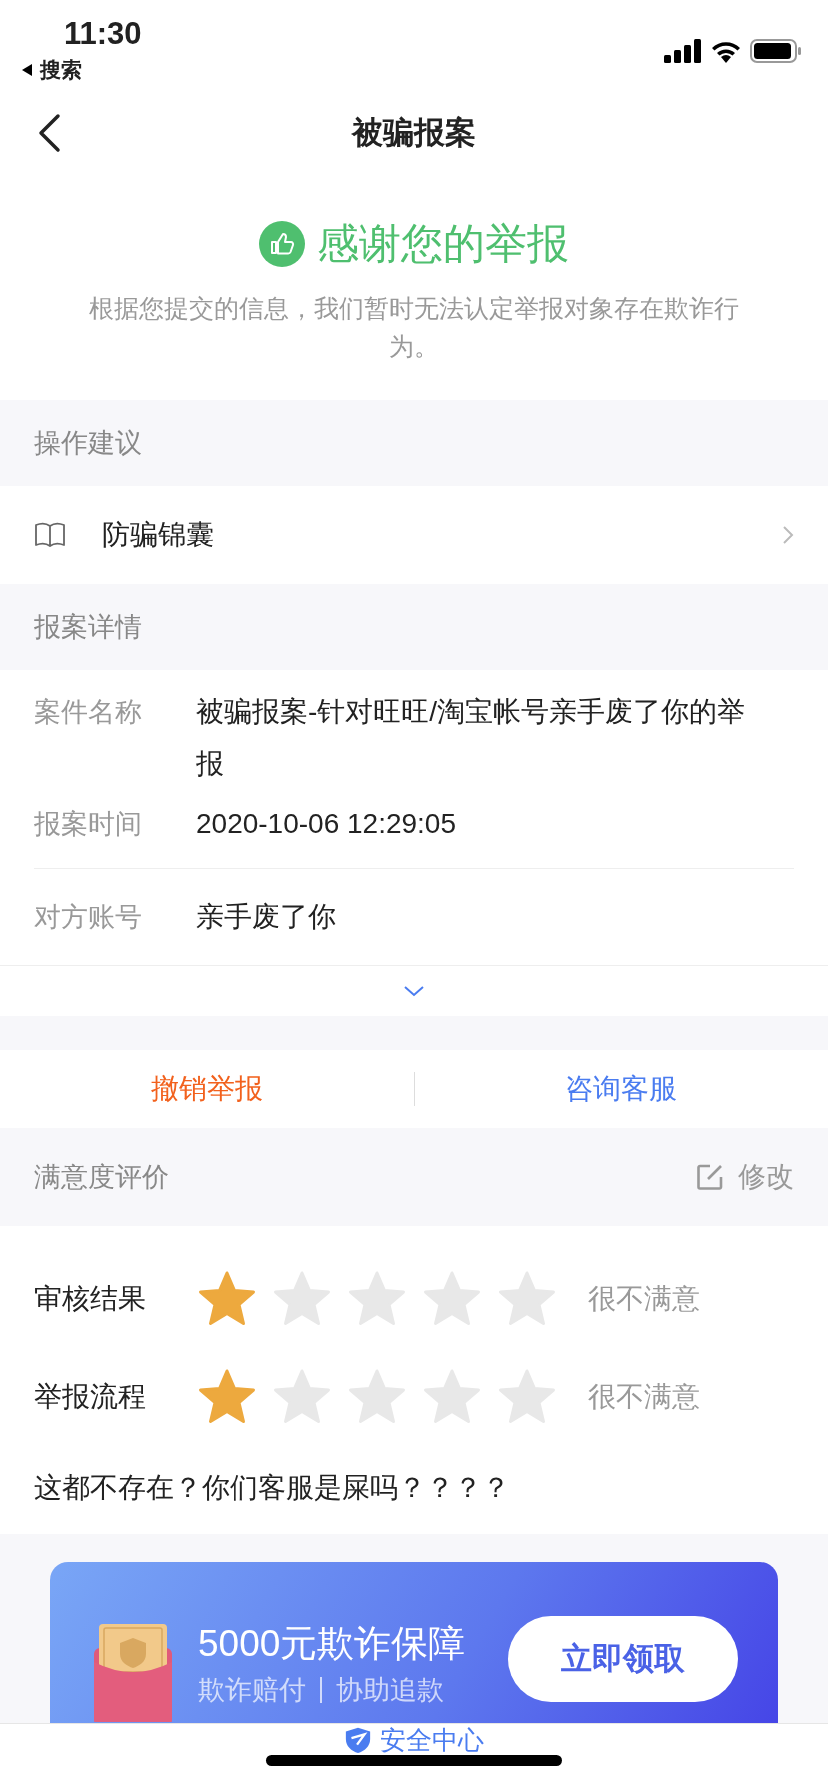 Image resolution: width=828 pixels, height=1792 pixels. I want to click on result-message: 根据您提交的信息，我们暂时无法认定举报对象存在欺诈行为。, so click(414, 328).